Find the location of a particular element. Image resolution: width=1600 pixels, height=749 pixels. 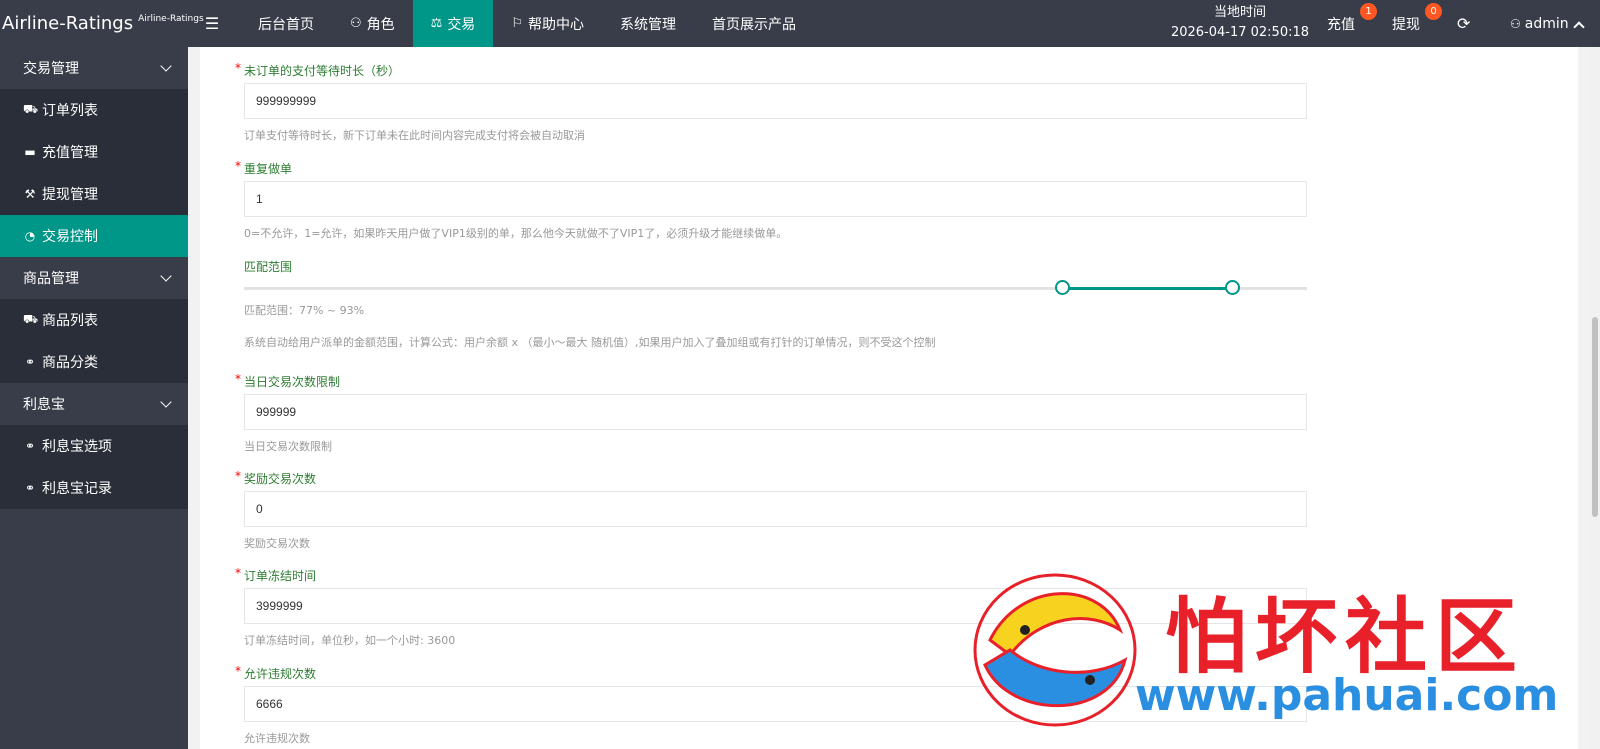

slider-min-handle is located at coordinates (1062, 287).